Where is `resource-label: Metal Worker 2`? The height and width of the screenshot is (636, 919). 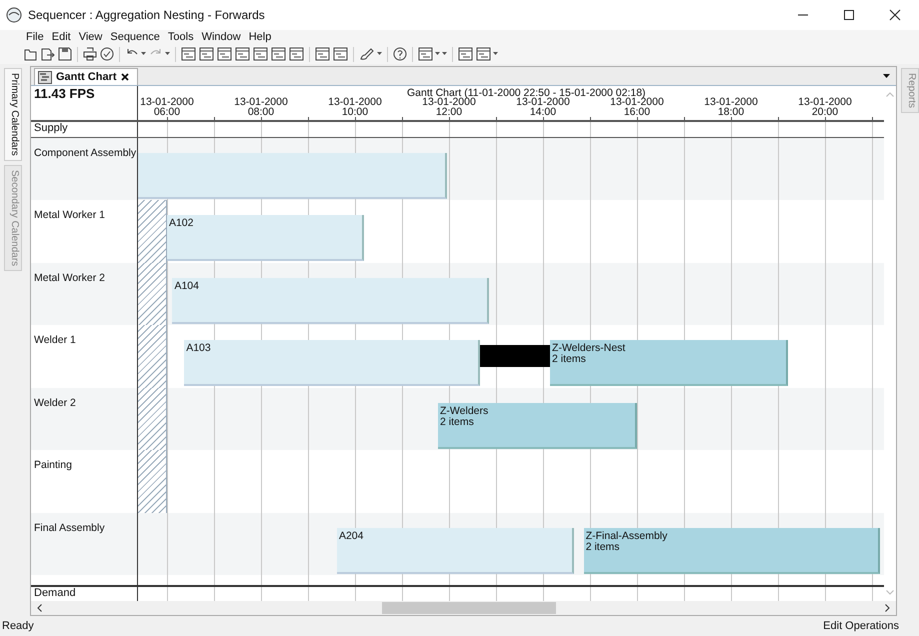
resource-label: Metal Worker 2 is located at coordinates (69, 278).